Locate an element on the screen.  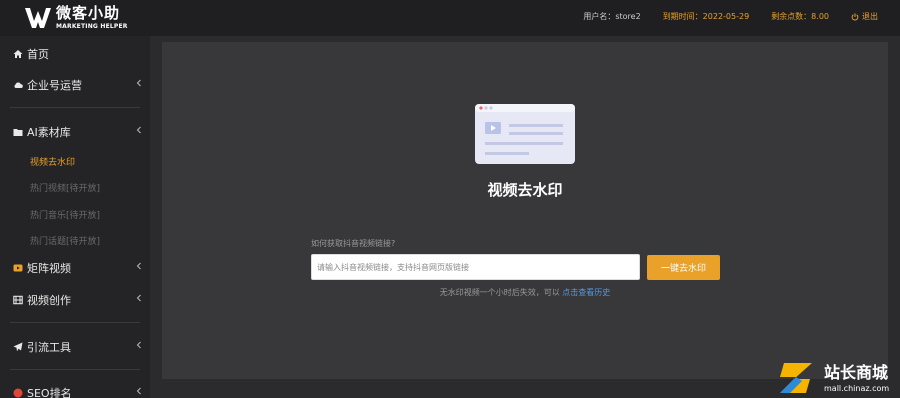
sidebar-subitem-hot-music: 热门音乐[待开放] is located at coordinates (65, 214).